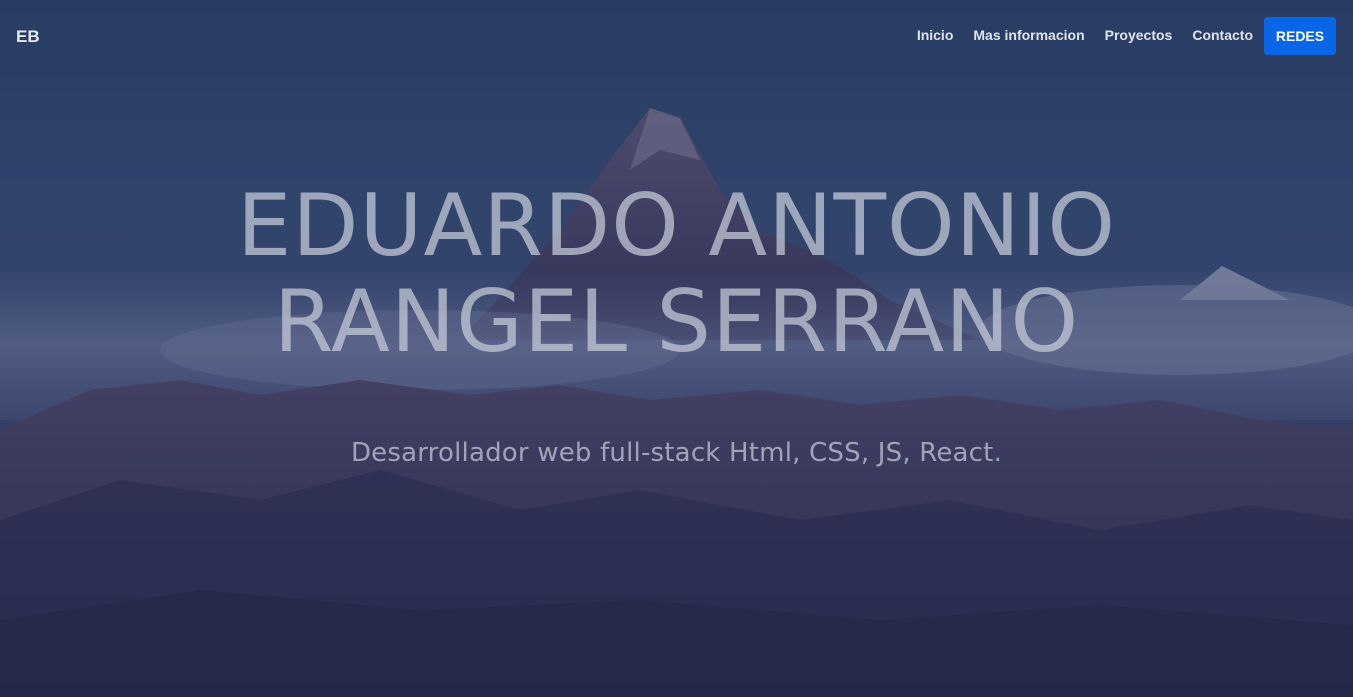 The width and height of the screenshot is (1353, 697). What do you see at coordinates (1222, 35) in the screenshot?
I see `nav-link-contacto: Contacto` at bounding box center [1222, 35].